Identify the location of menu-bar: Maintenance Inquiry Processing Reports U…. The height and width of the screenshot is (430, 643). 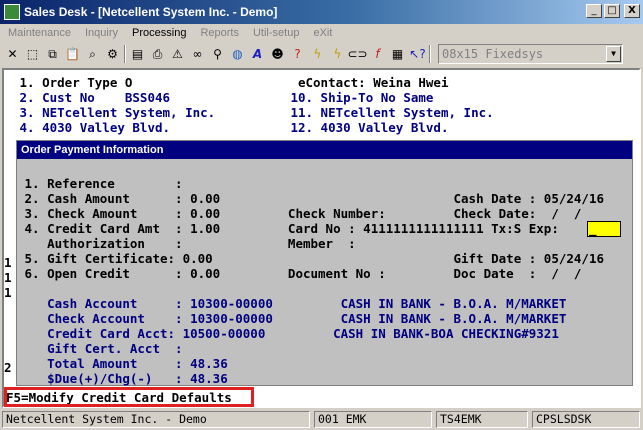
(321, 33).